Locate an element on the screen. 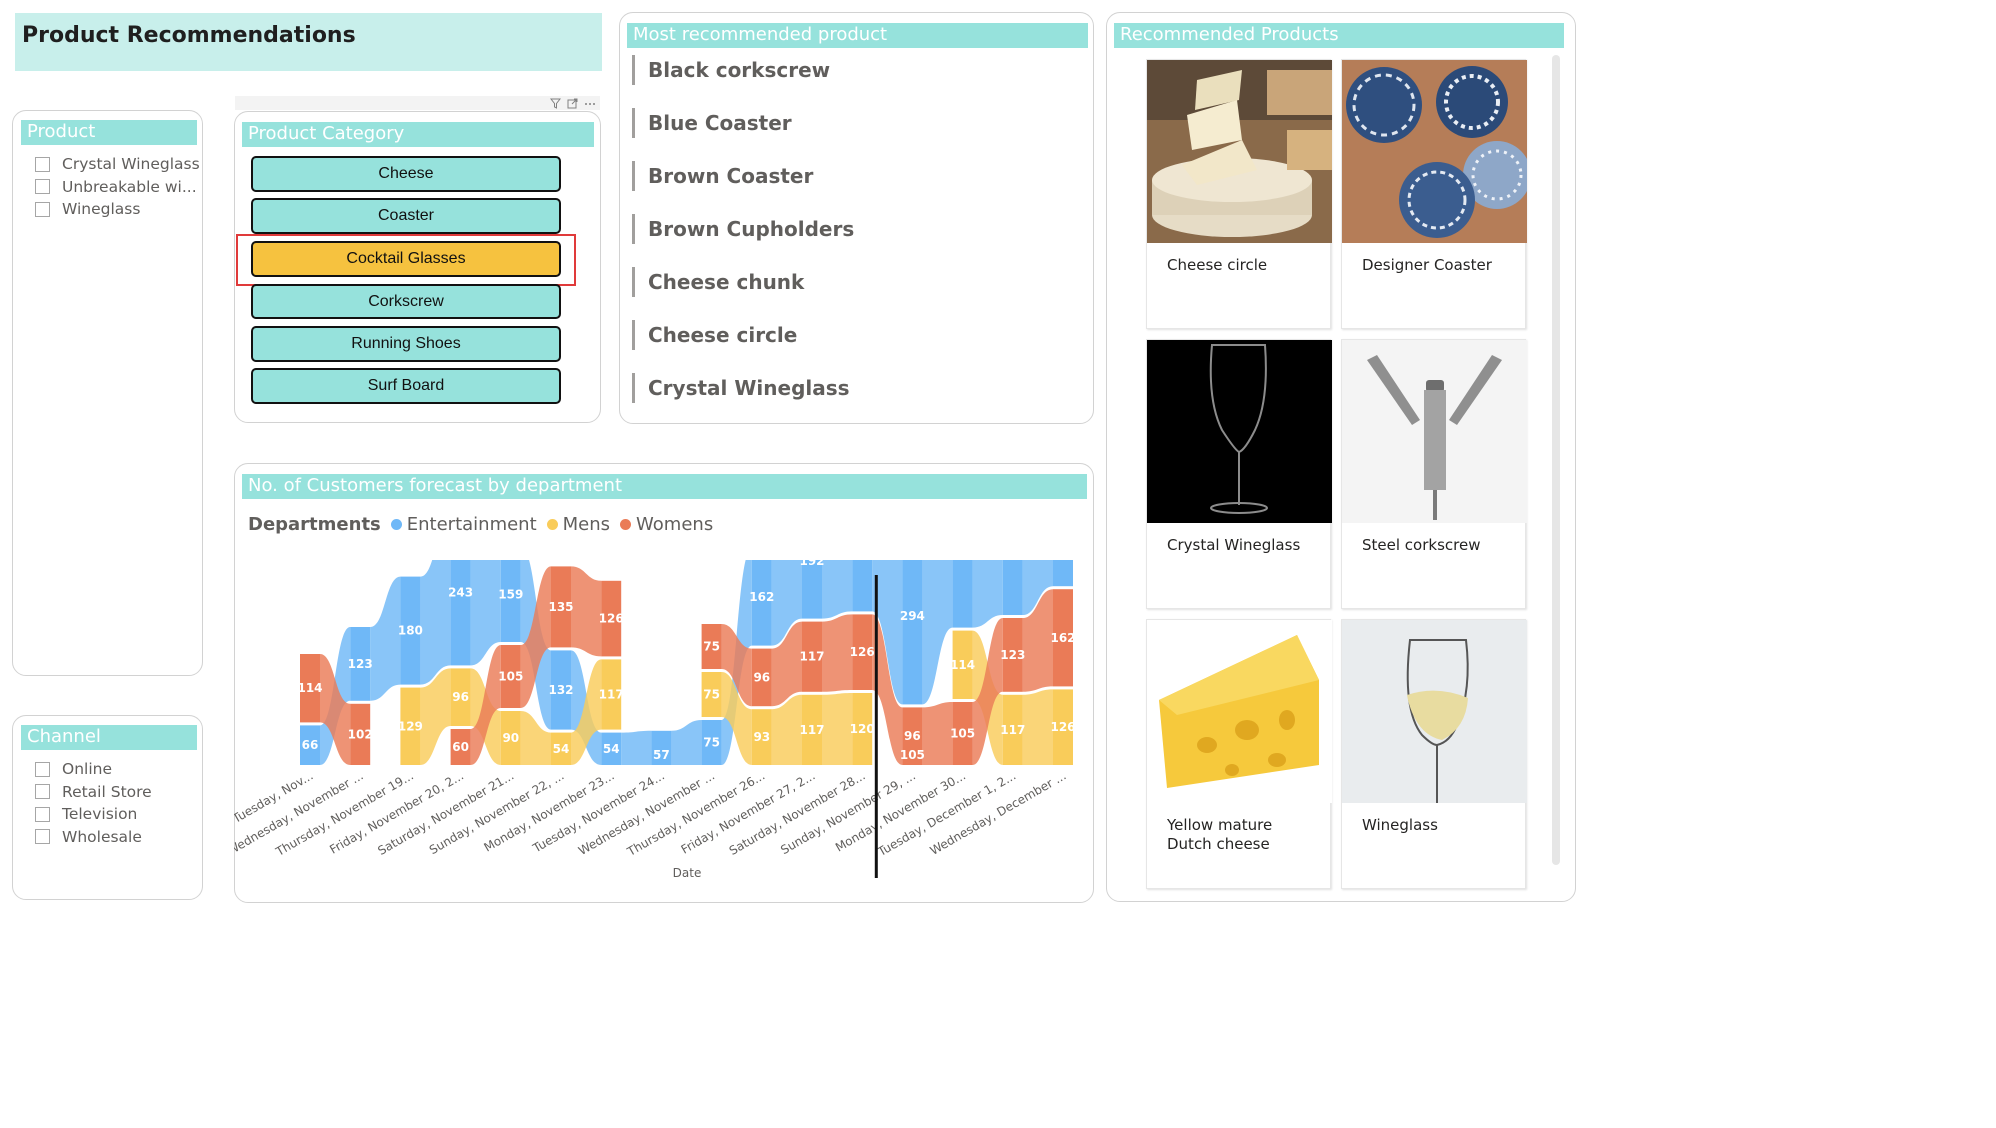  recommended-products-header: Recommended Products is located at coordinates (1339, 35).